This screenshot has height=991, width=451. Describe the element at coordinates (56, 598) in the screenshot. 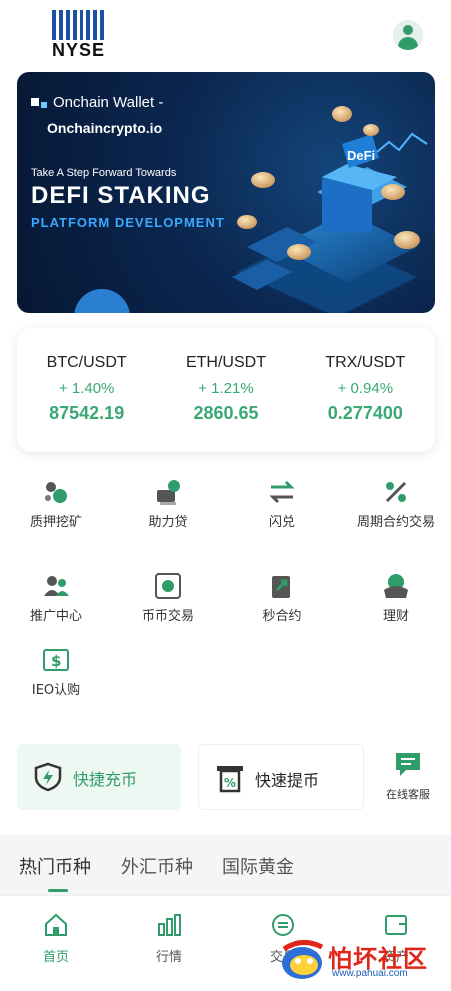

I see `feature-promotion-center: 推广中心` at that location.